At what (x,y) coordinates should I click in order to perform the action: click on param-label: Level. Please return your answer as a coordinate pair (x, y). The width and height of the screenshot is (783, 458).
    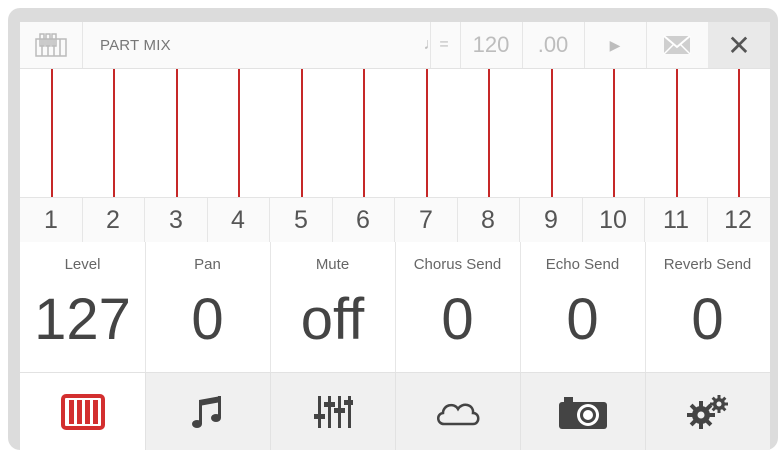
    Looking at the image, I should click on (82, 264).